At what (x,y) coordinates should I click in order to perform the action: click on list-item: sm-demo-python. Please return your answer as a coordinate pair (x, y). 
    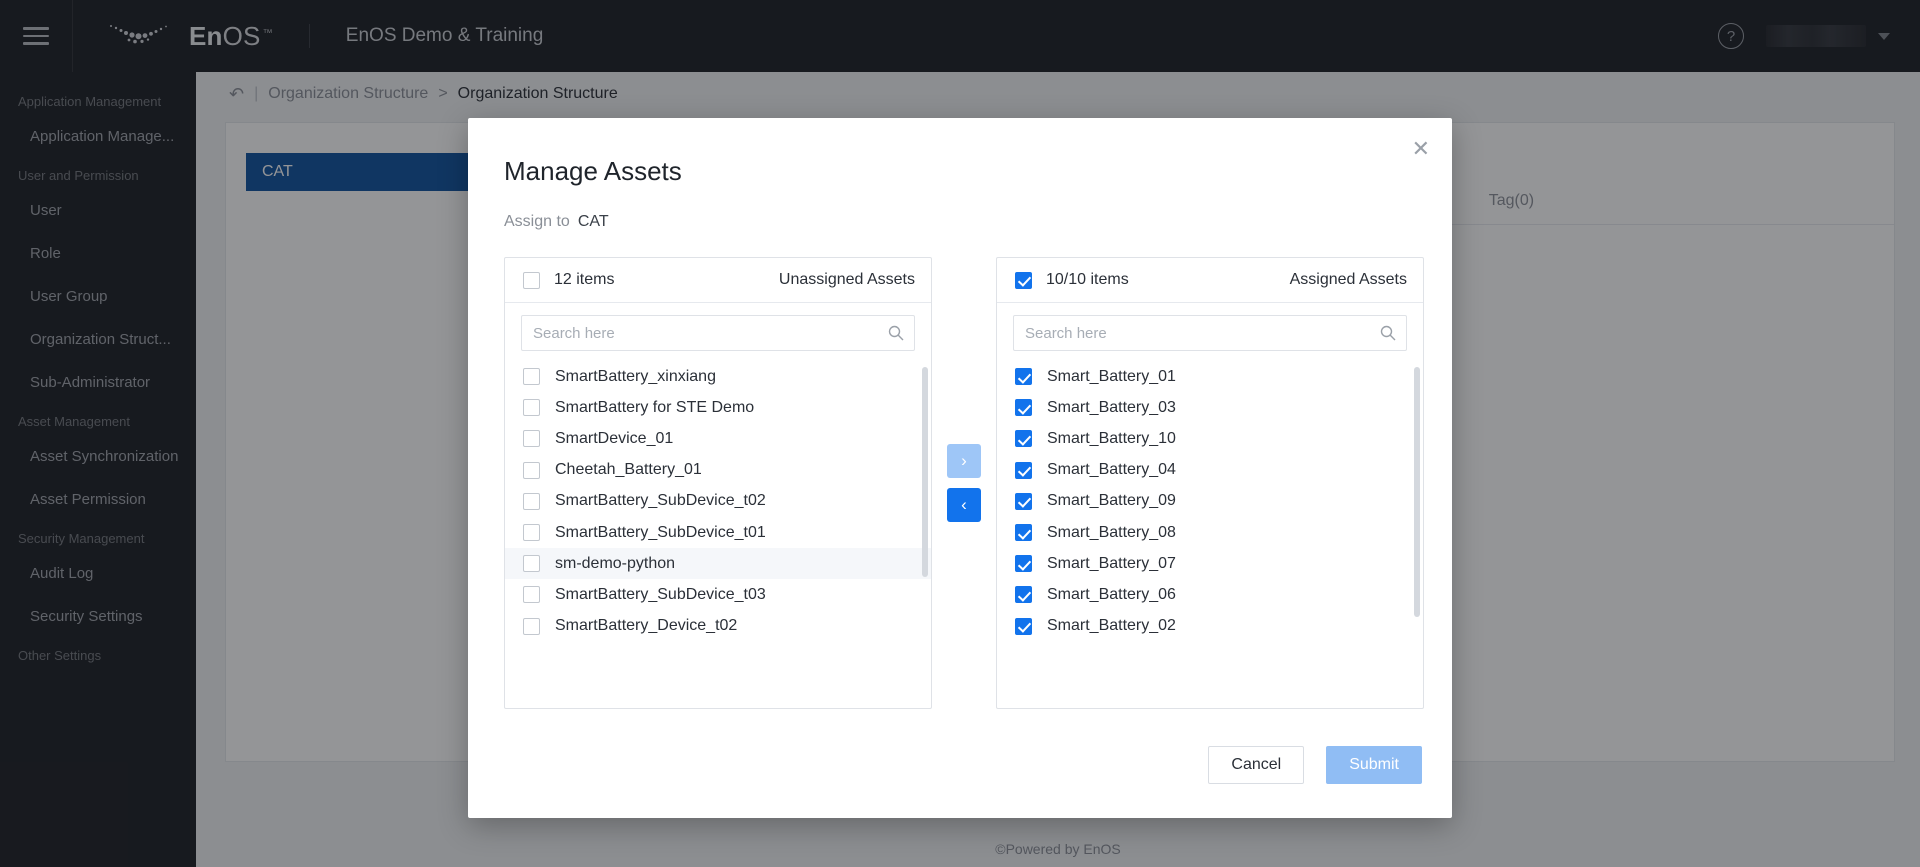
    Looking at the image, I should click on (718, 564).